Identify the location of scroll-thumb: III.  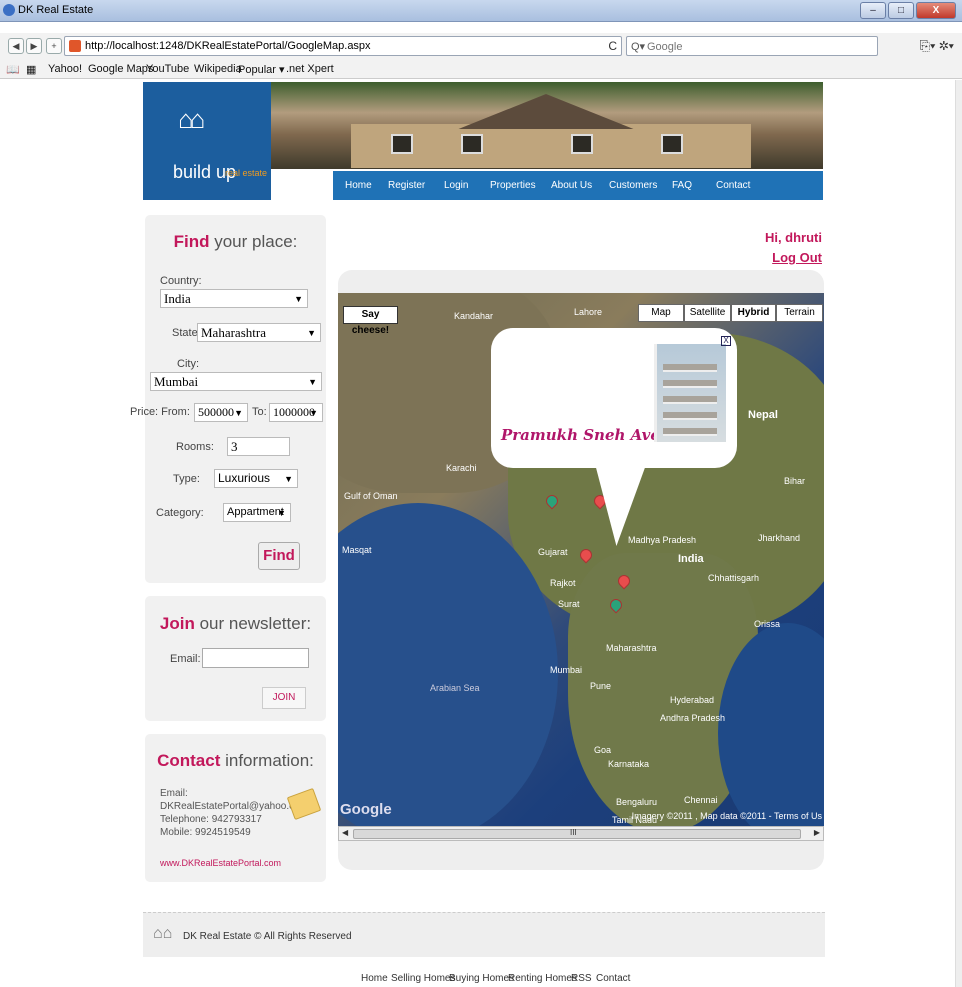
(577, 833).